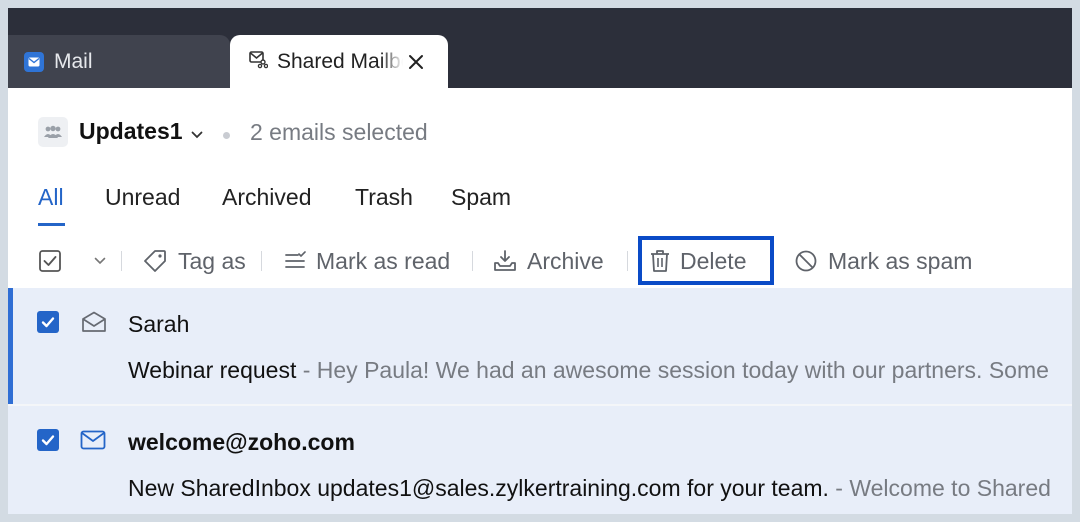  What do you see at coordinates (212, 260) in the screenshot?
I see `tag-as-label: Tag as` at bounding box center [212, 260].